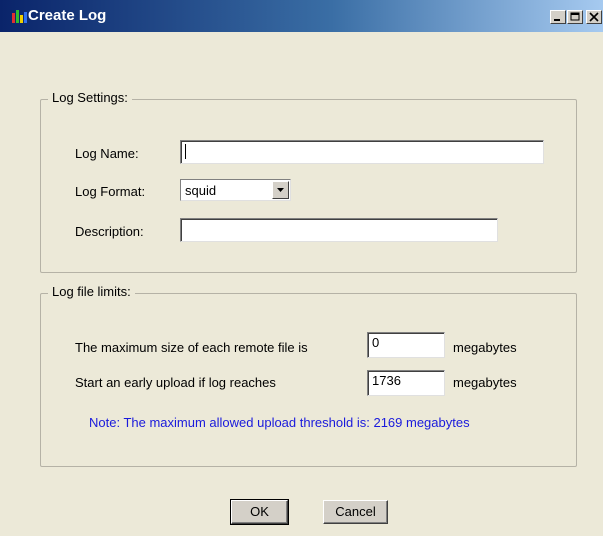  I want to click on minimize-button, so click(558, 17).